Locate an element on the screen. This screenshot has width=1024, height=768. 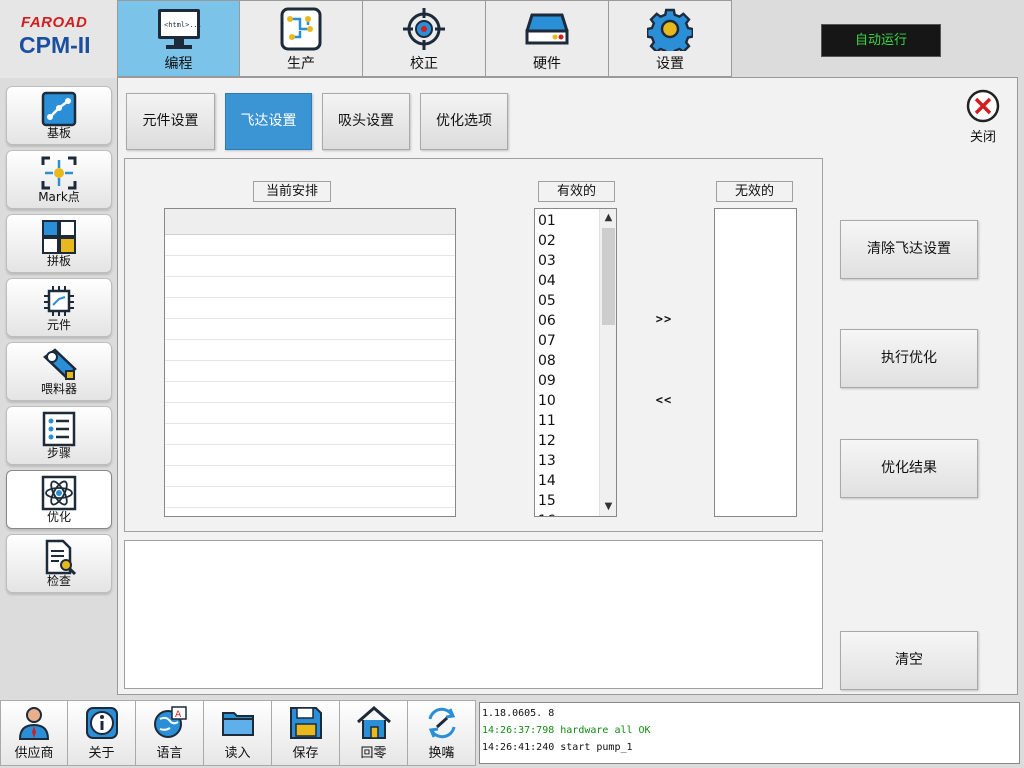
tab-calibration: 校正 is located at coordinates (424, 38).